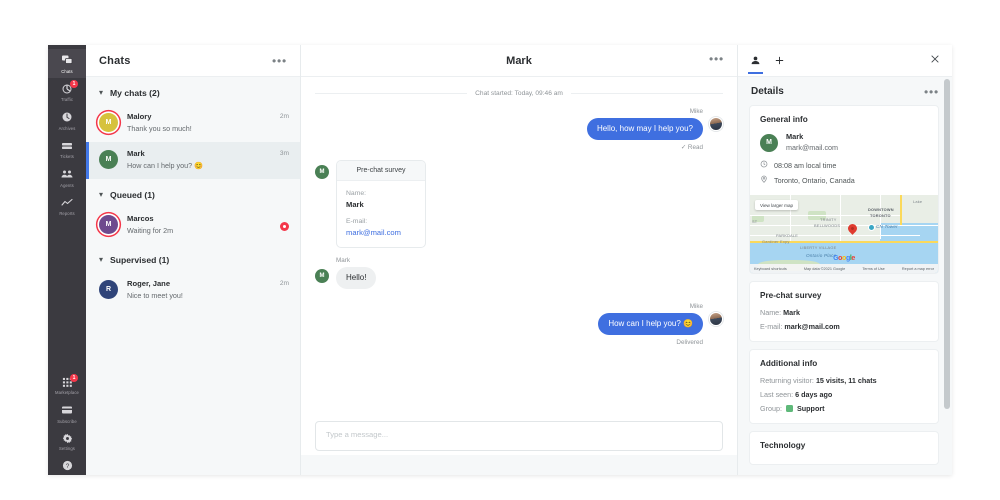 This screenshot has width=1000, height=500. Describe the element at coordinates (67, 63) in the screenshot. I see `nav-item-chats: Chats` at that location.